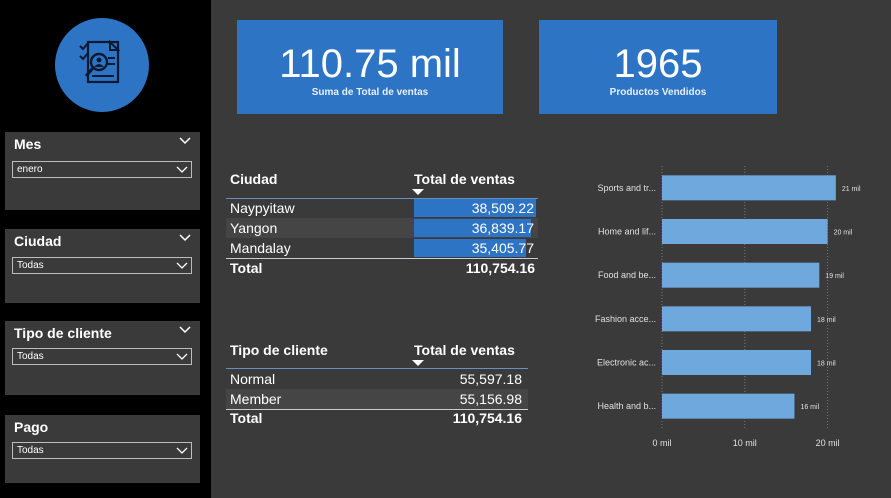 This screenshot has height=498, width=891. Describe the element at coordinates (828, 443) in the screenshot. I see `x-tick-label: 20 mil` at that location.